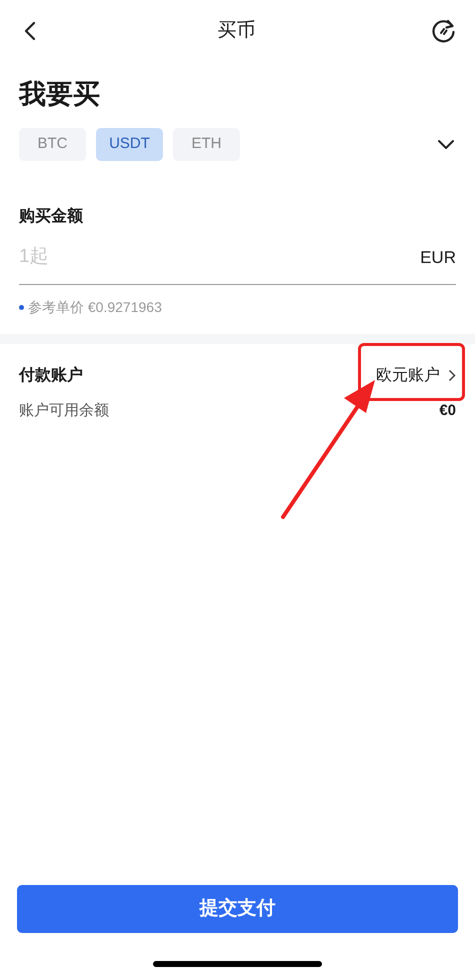  I want to click on section-heading: 我要买, so click(60, 94).